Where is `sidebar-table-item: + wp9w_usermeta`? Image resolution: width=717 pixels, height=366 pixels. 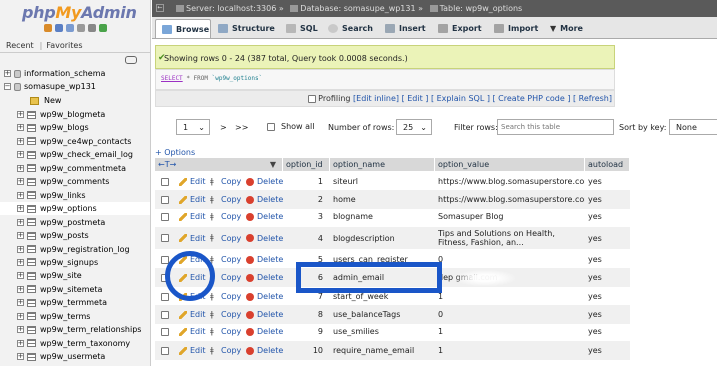
sidebar-table-item: + wp9w_usermeta is located at coordinates (75, 356).